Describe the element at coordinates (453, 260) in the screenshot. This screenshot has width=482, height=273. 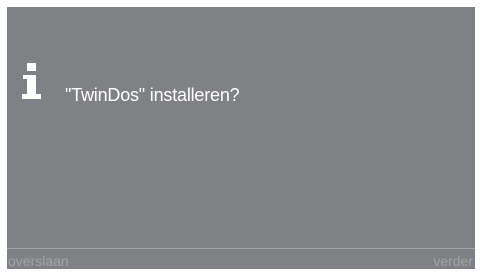
I see `next-button: verder` at that location.